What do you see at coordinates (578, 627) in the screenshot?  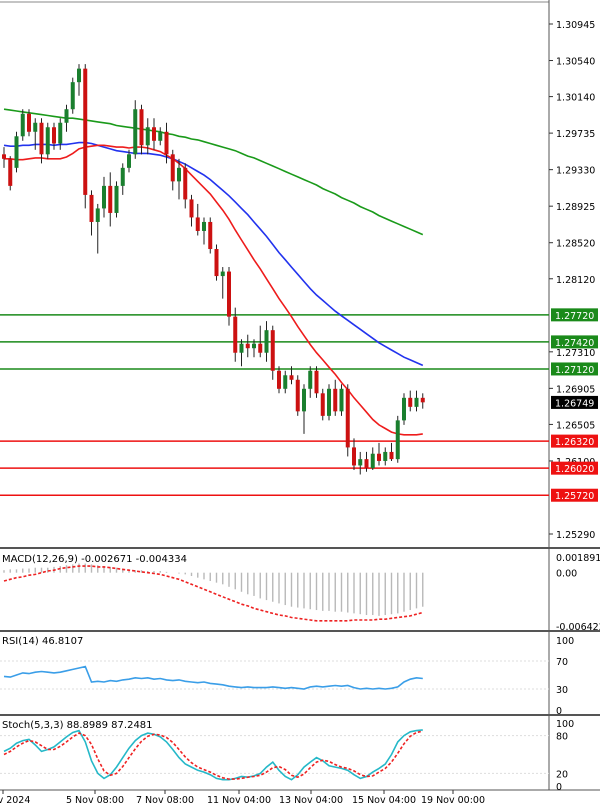 I see `macd-tick-label: -0.006422` at bounding box center [578, 627].